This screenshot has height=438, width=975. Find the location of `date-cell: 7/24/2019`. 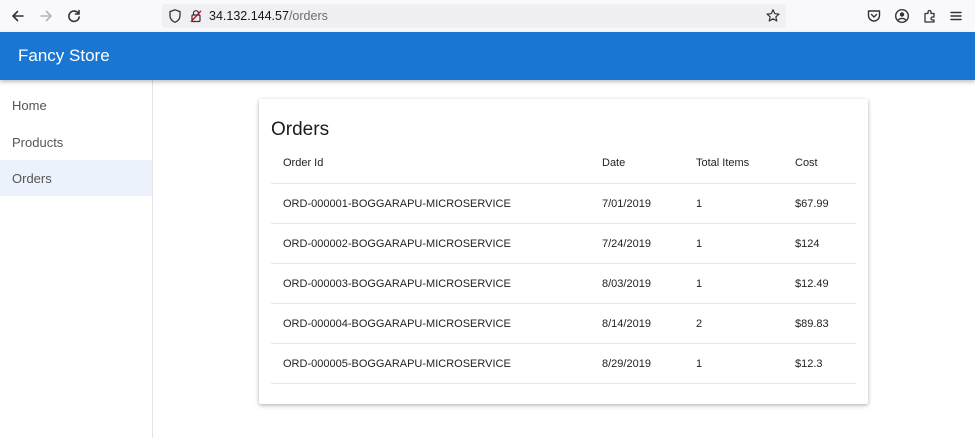

date-cell: 7/24/2019 is located at coordinates (637, 243).